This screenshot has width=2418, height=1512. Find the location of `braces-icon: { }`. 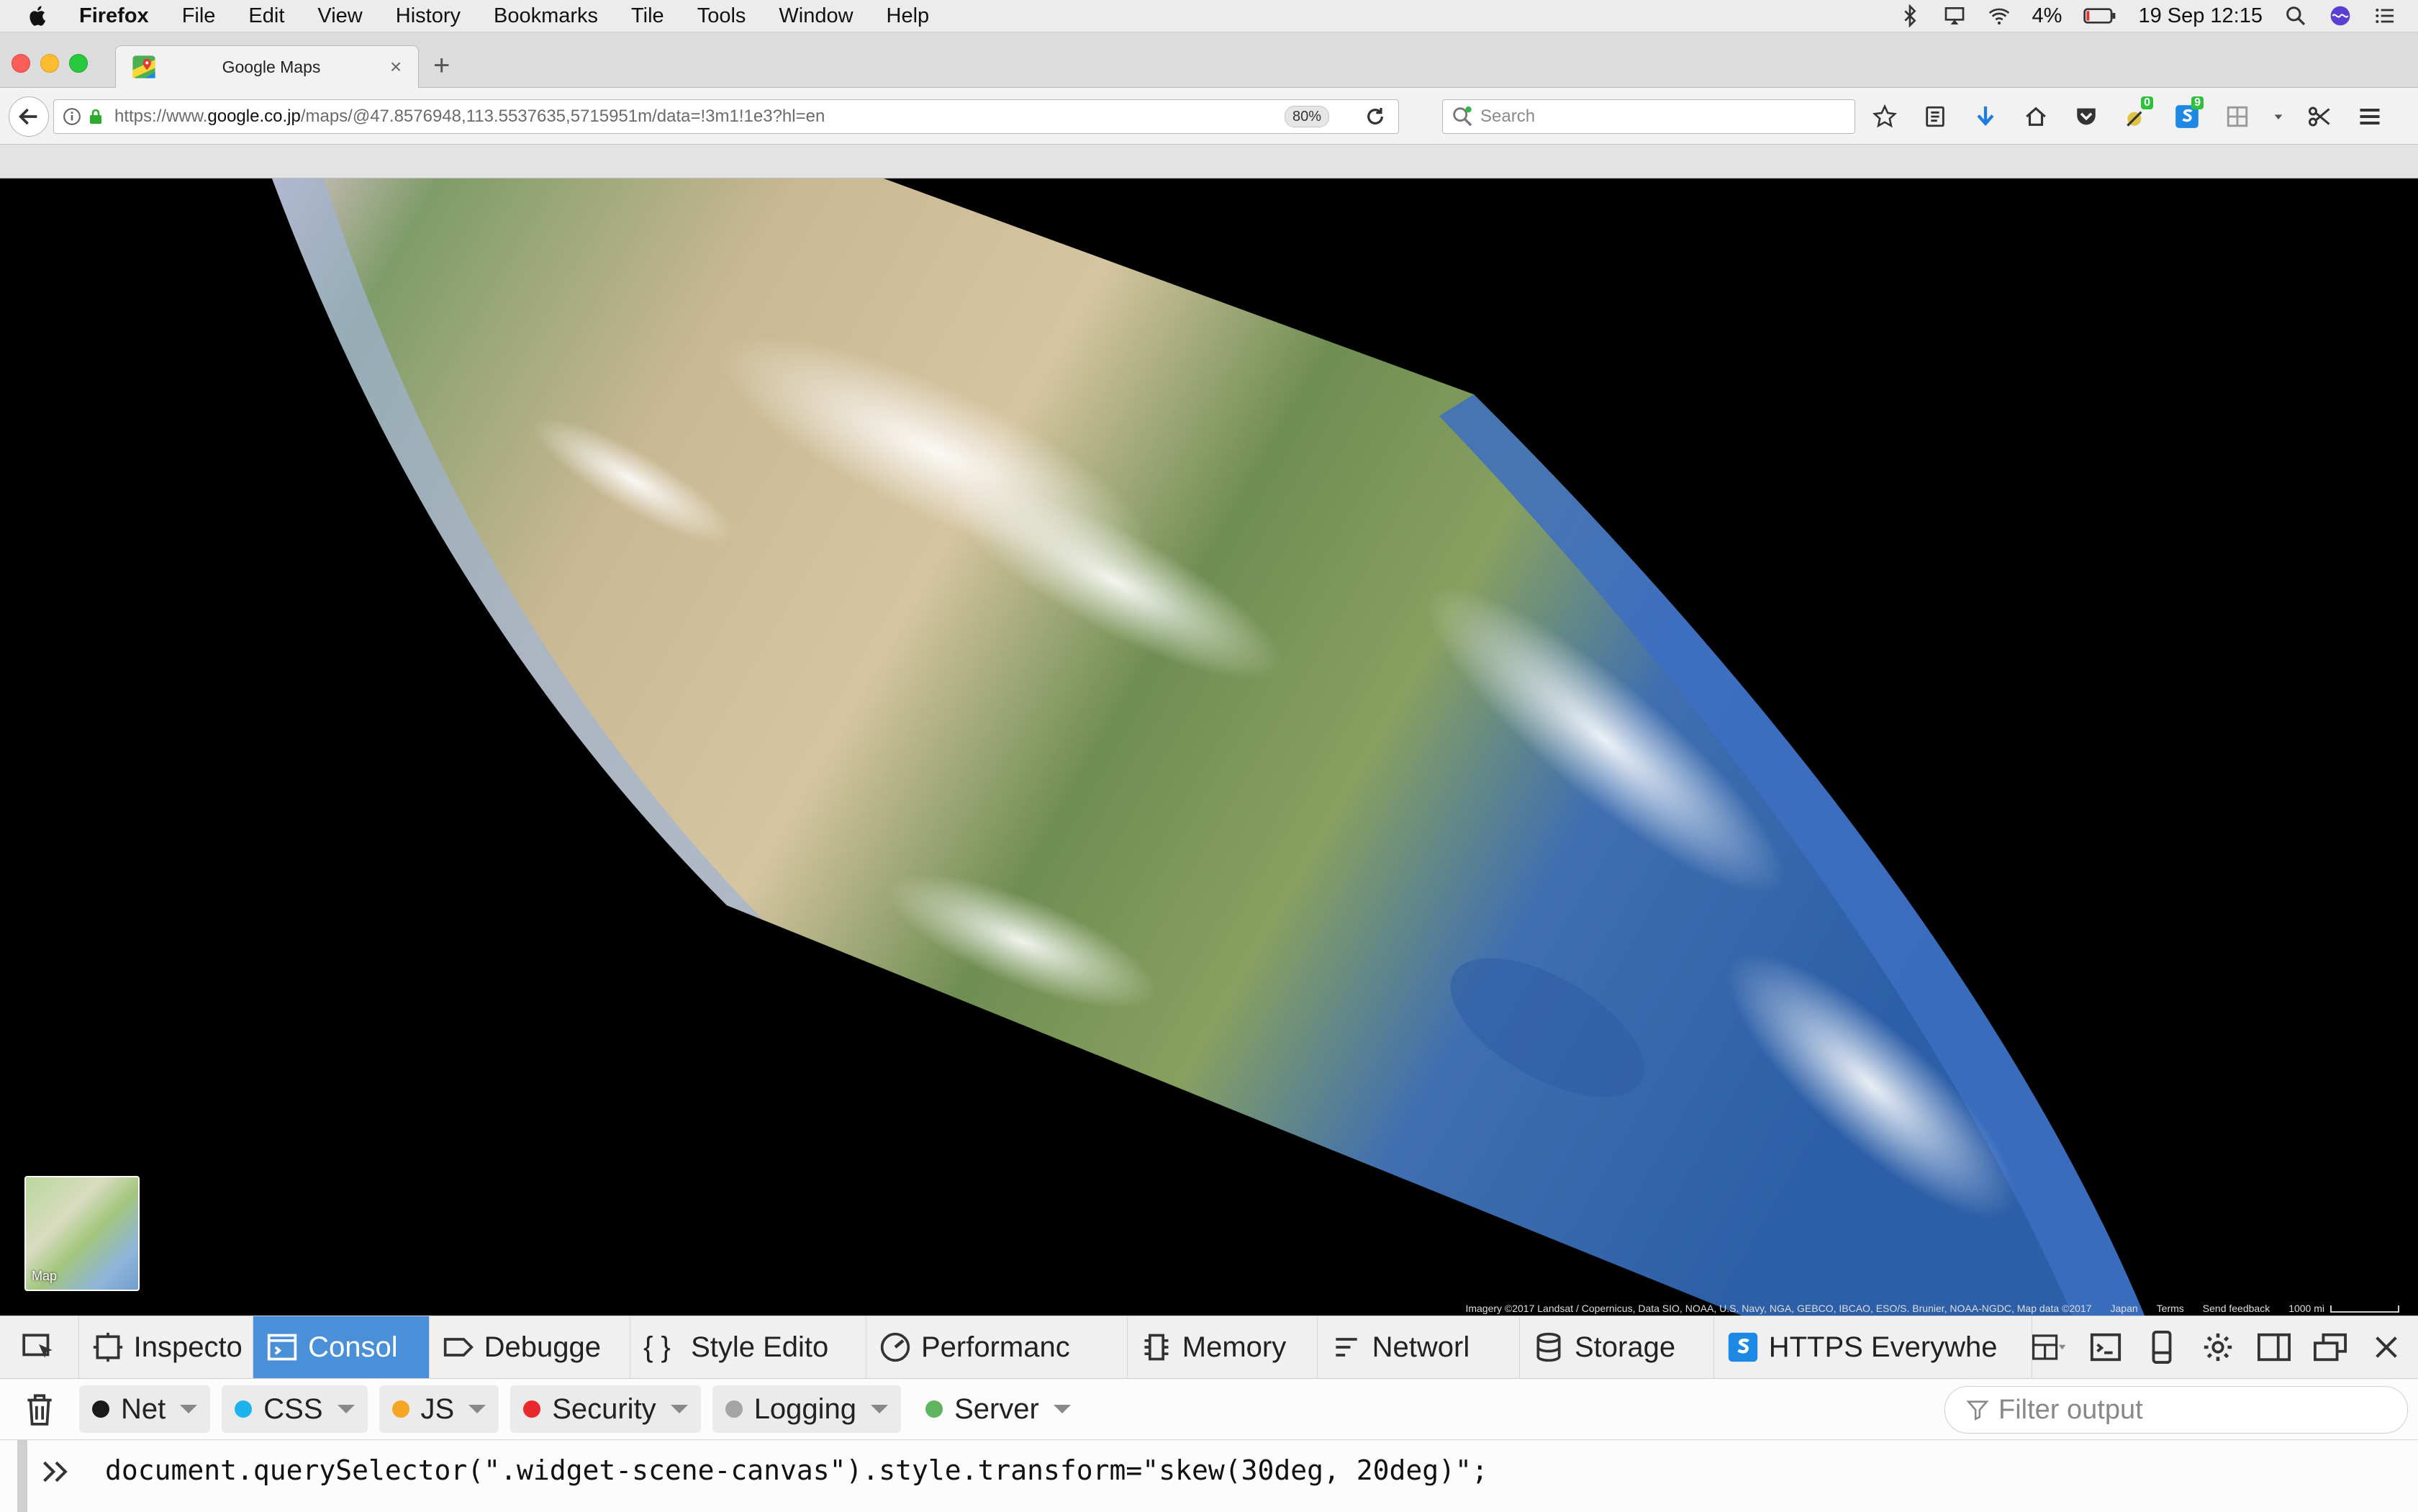

braces-icon: { } is located at coordinates (657, 1347).